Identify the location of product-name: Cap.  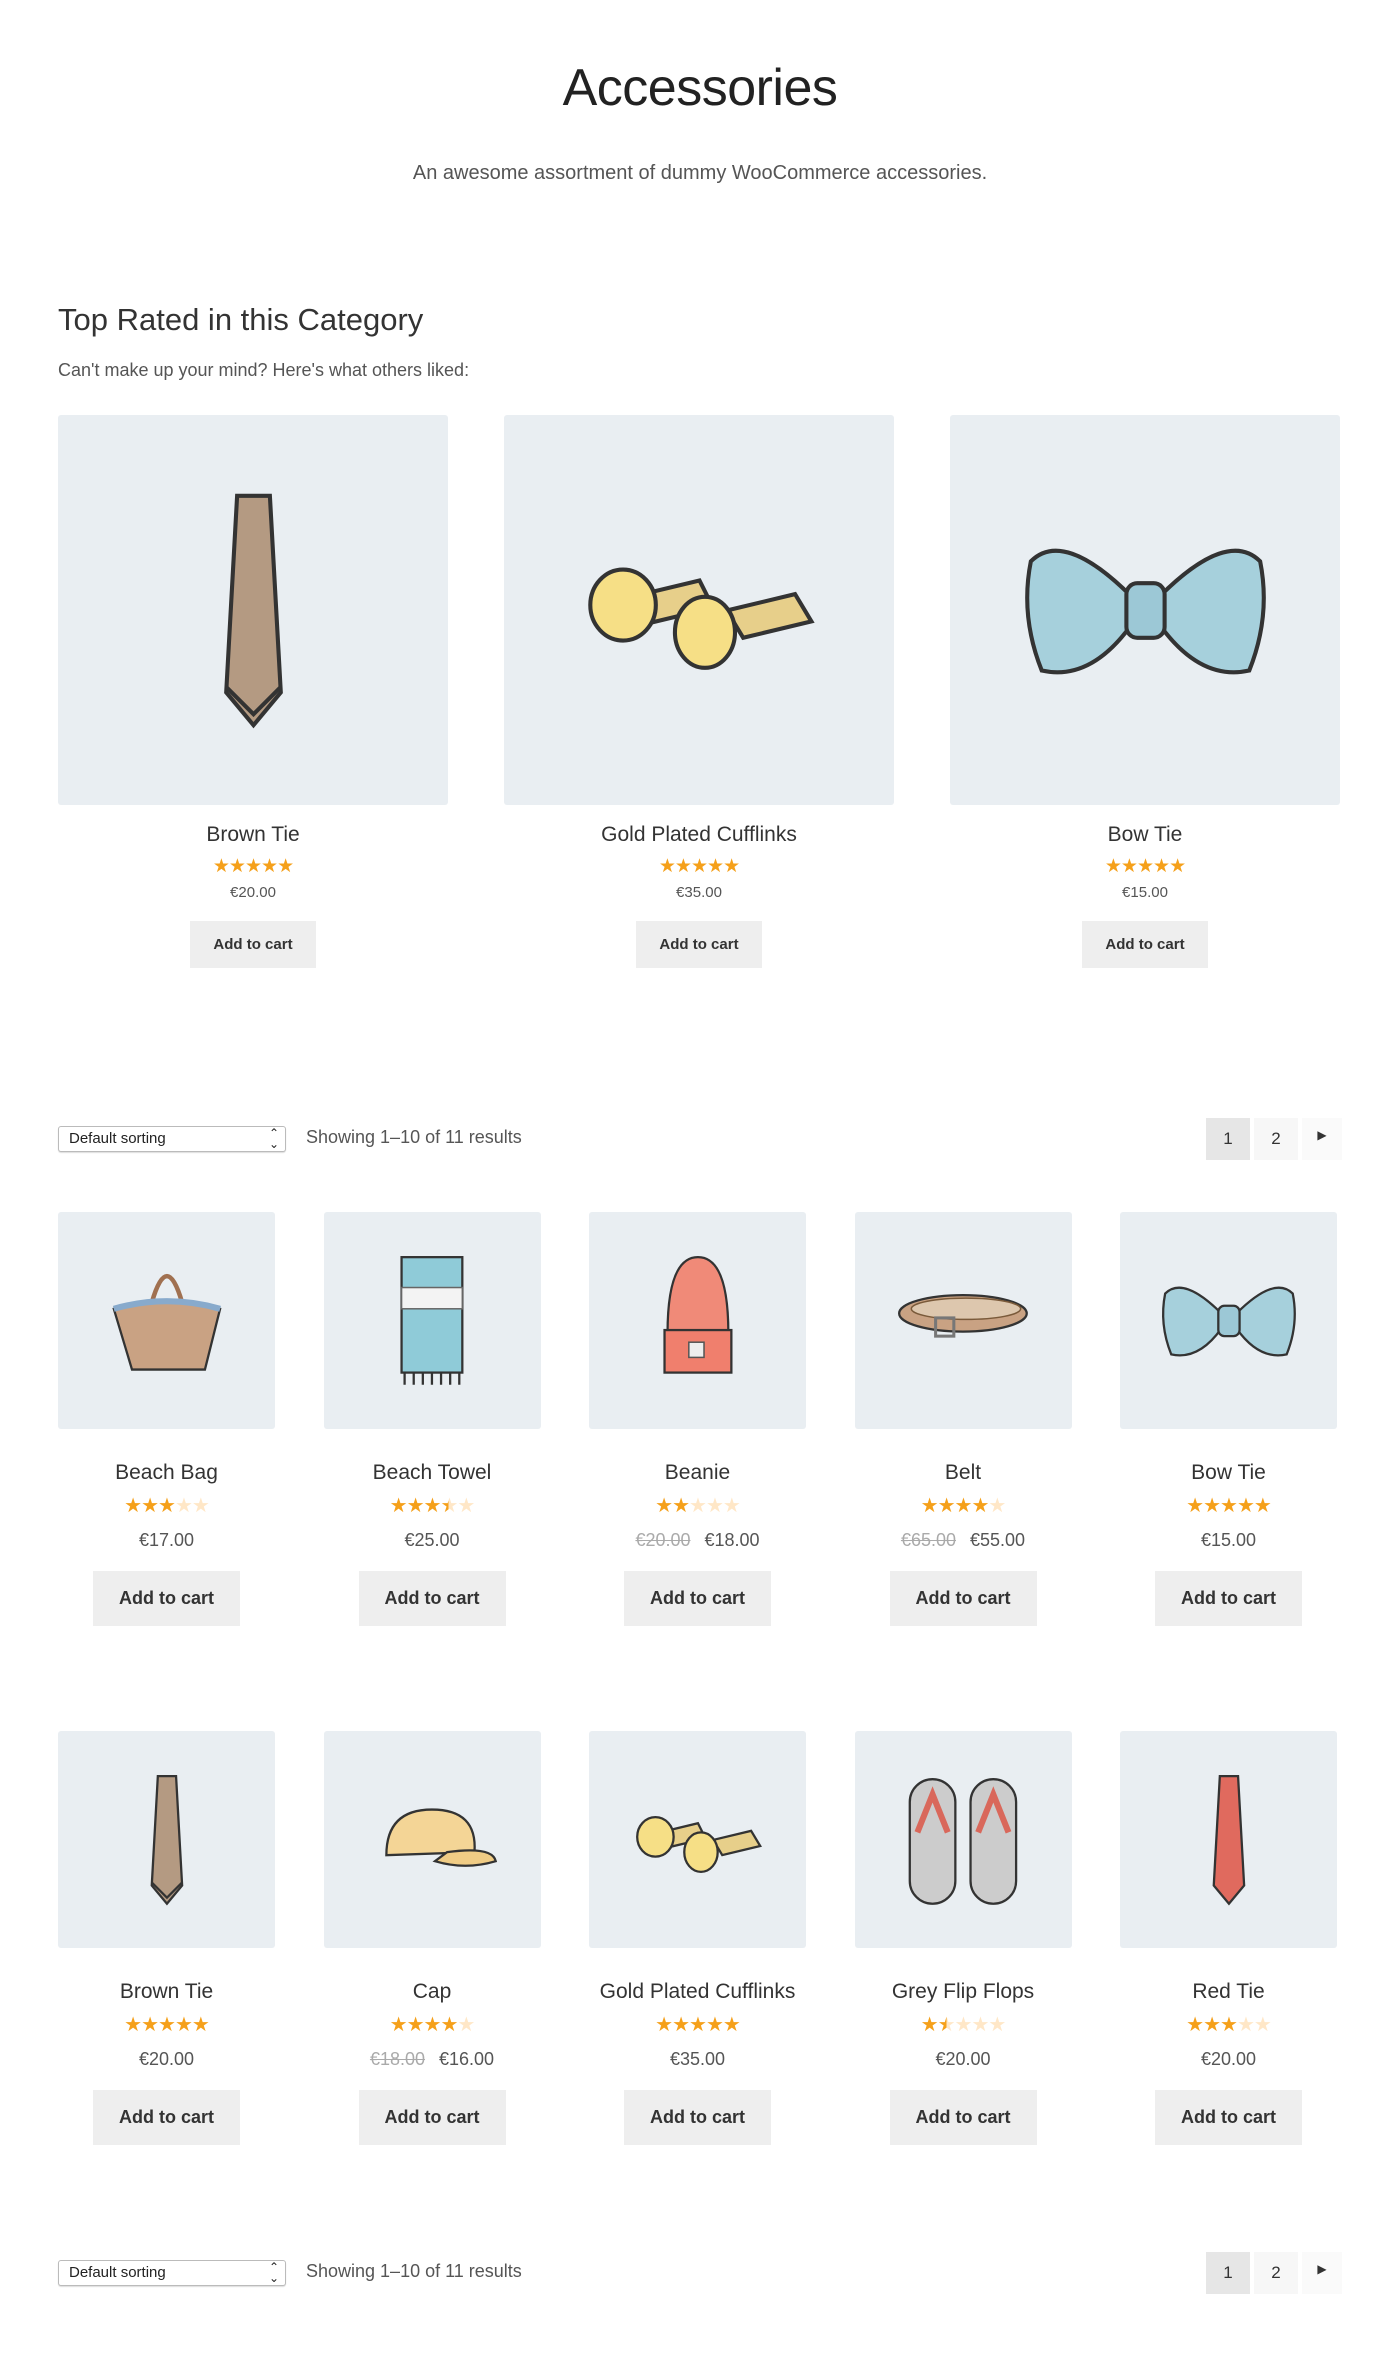
(432, 1992).